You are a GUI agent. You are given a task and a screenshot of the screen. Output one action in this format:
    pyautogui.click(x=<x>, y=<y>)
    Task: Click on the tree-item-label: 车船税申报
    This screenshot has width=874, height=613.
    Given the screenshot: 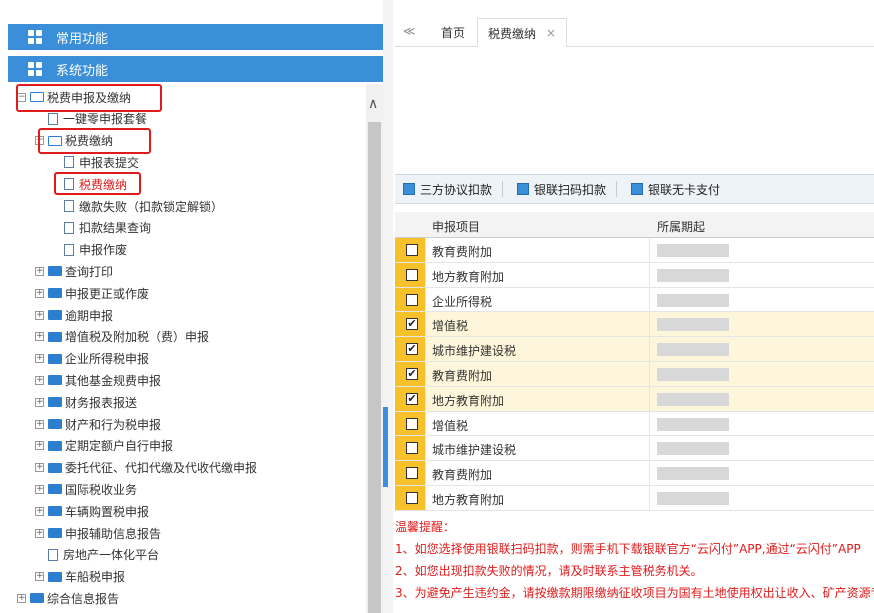 What is the action you would take?
    pyautogui.click(x=95, y=577)
    